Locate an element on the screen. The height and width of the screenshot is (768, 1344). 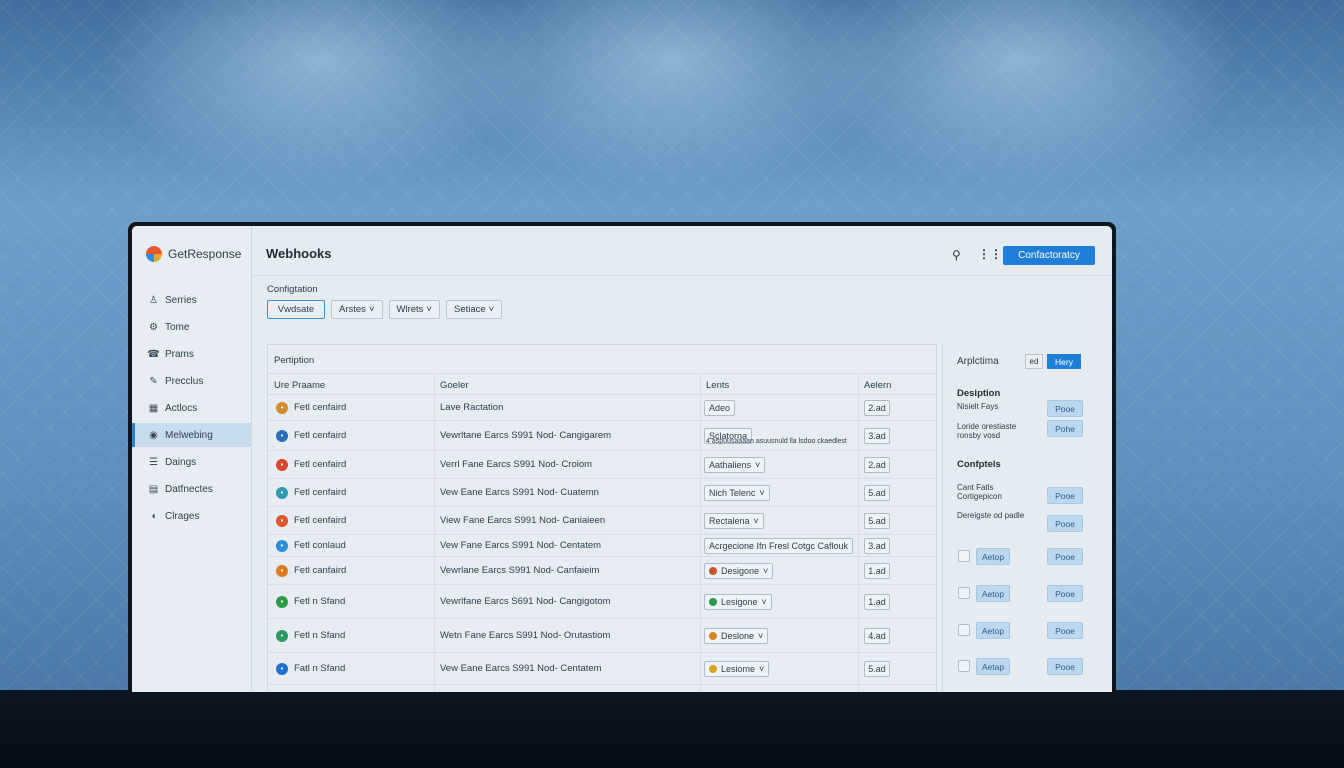
select-value: Lesigone is located at coordinates (739, 602).